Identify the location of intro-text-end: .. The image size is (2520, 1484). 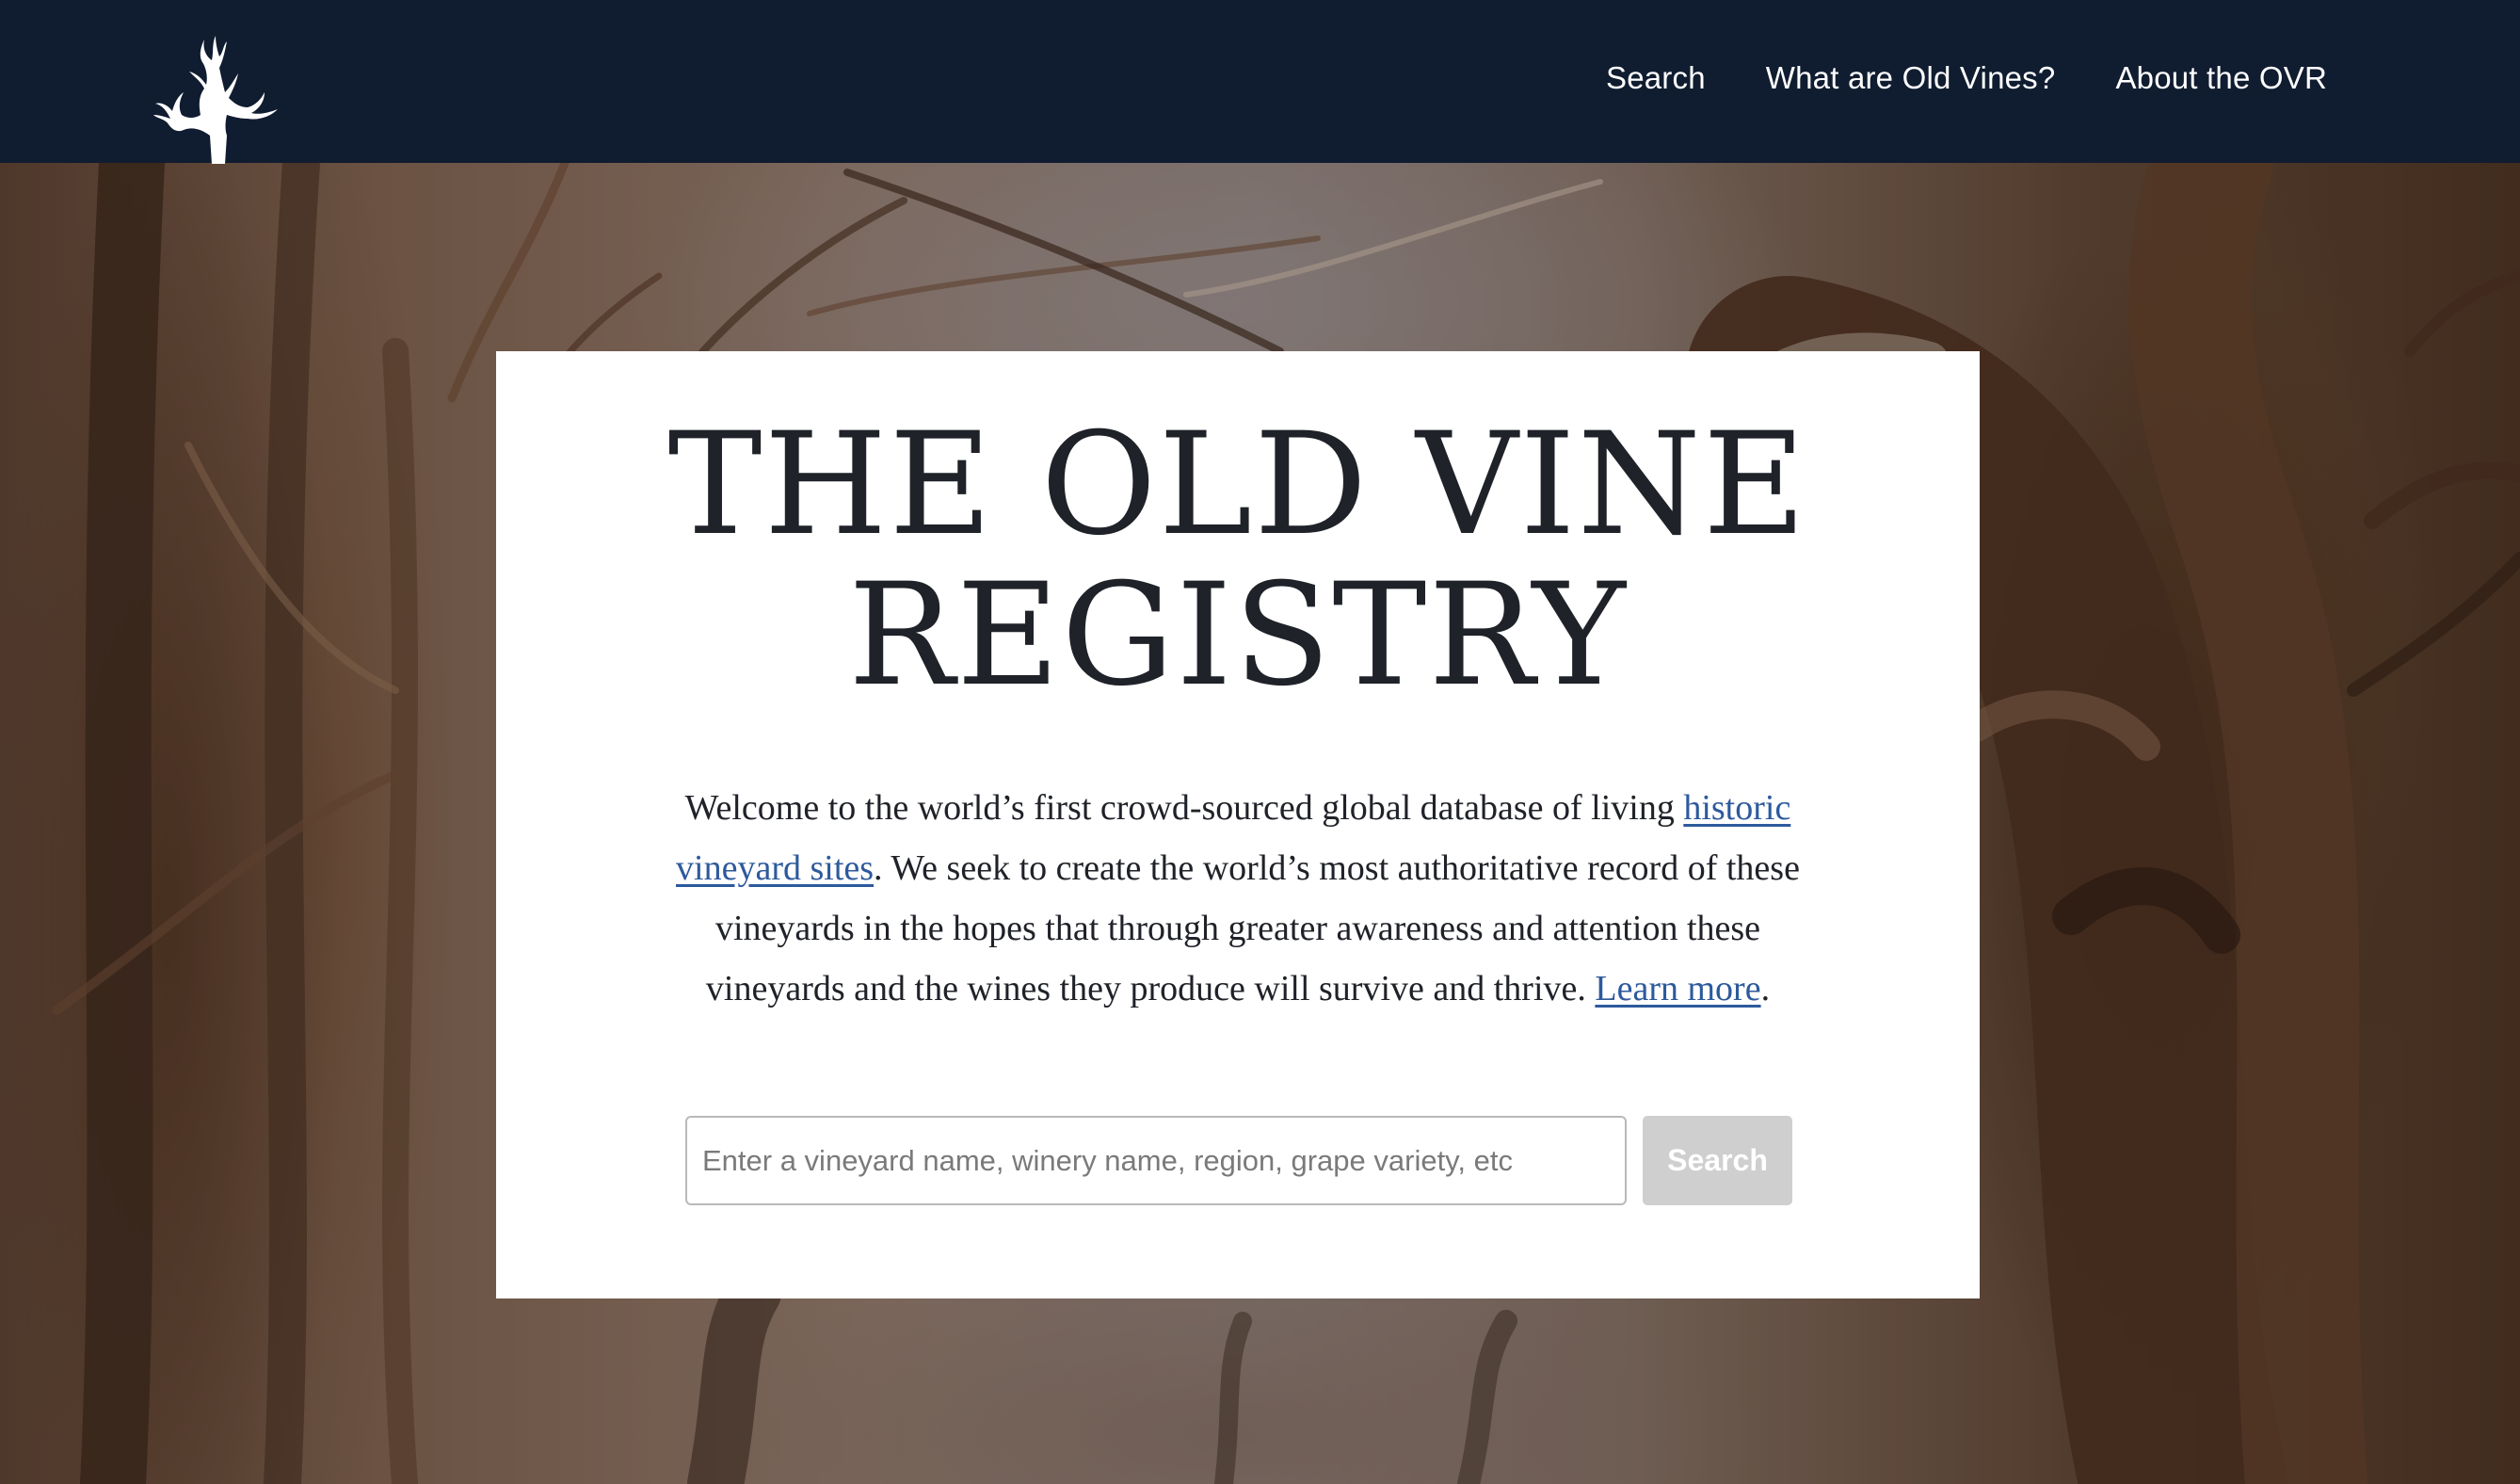
(1765, 988).